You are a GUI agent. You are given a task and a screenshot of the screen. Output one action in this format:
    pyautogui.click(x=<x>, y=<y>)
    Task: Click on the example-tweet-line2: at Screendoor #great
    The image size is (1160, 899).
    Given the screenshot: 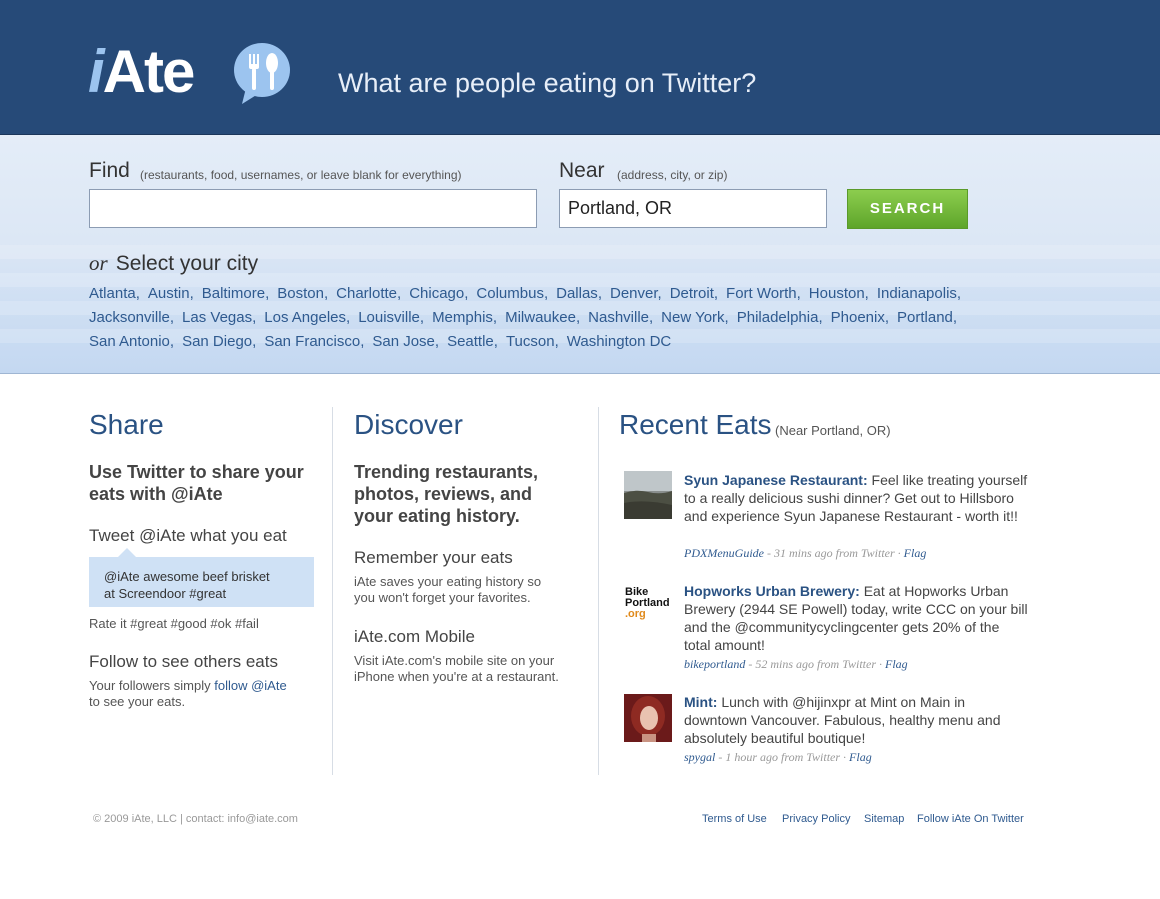 What is the action you would take?
    pyautogui.click(x=165, y=593)
    